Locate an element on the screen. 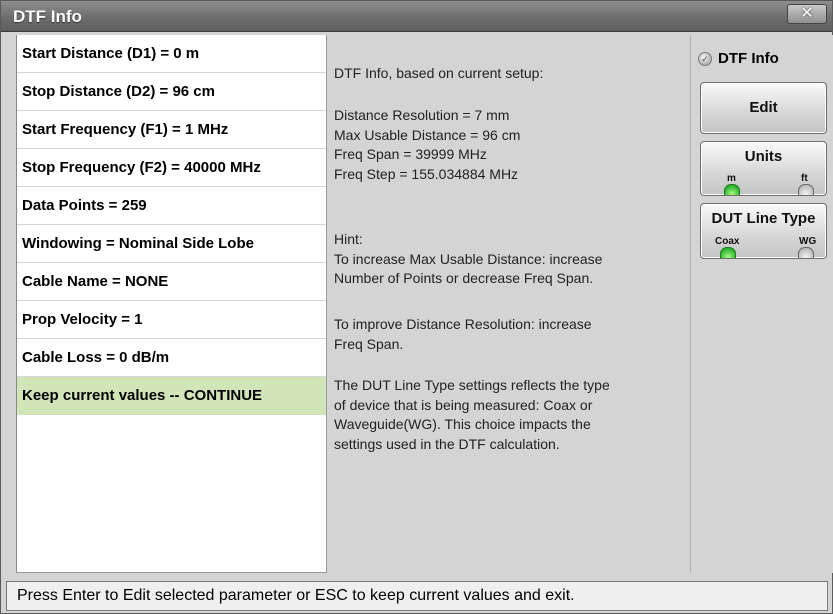  info-heading: DTF Info, based on current setup: is located at coordinates (439, 73).